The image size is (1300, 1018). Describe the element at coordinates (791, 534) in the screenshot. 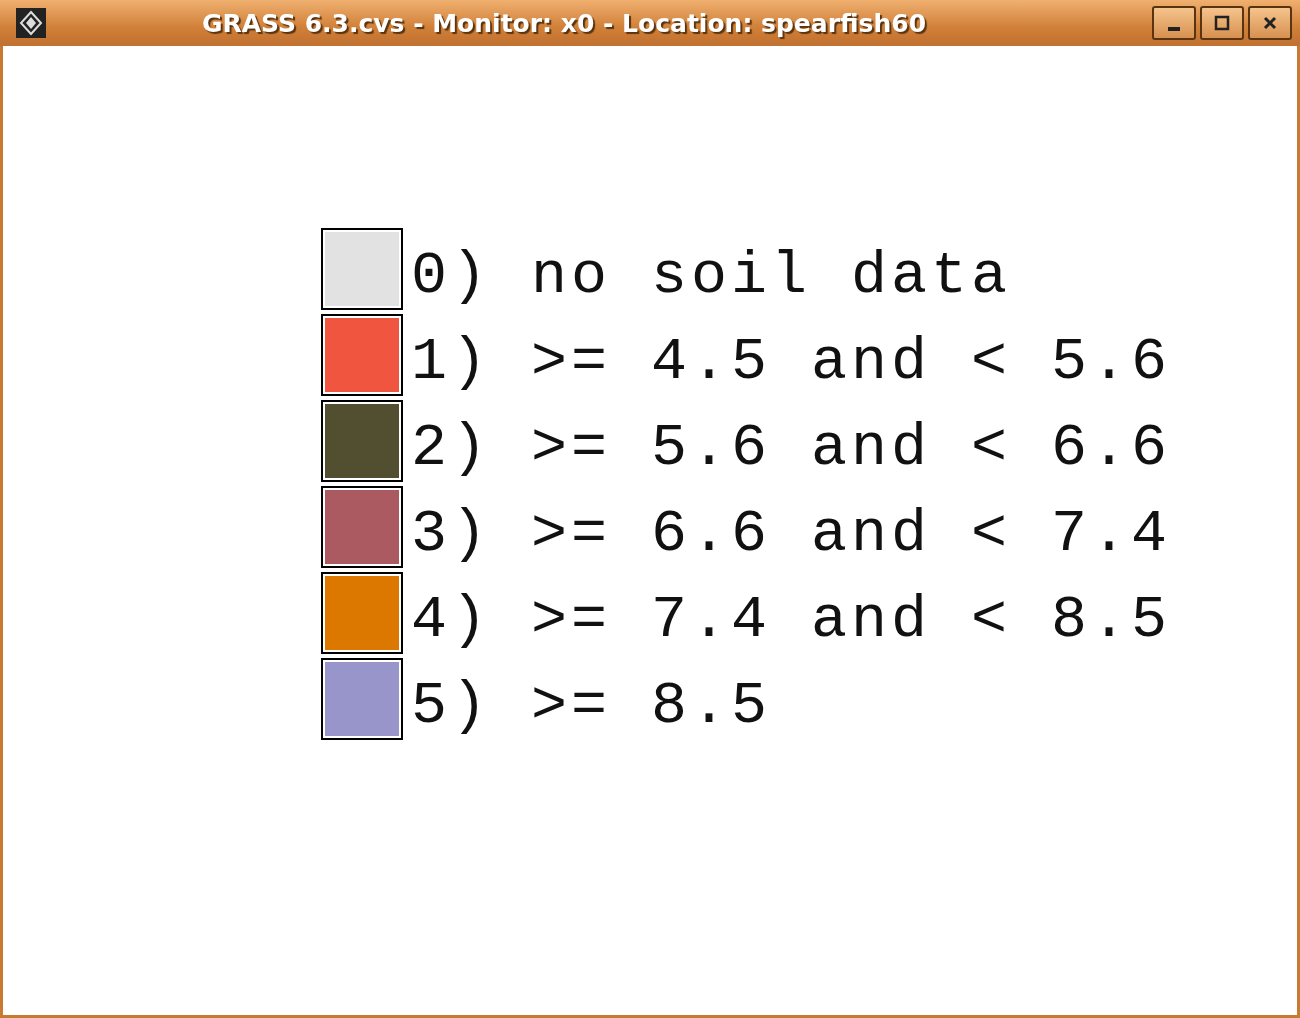

I see `legend-label: 3) >= 6.6 and < 7.4` at that location.